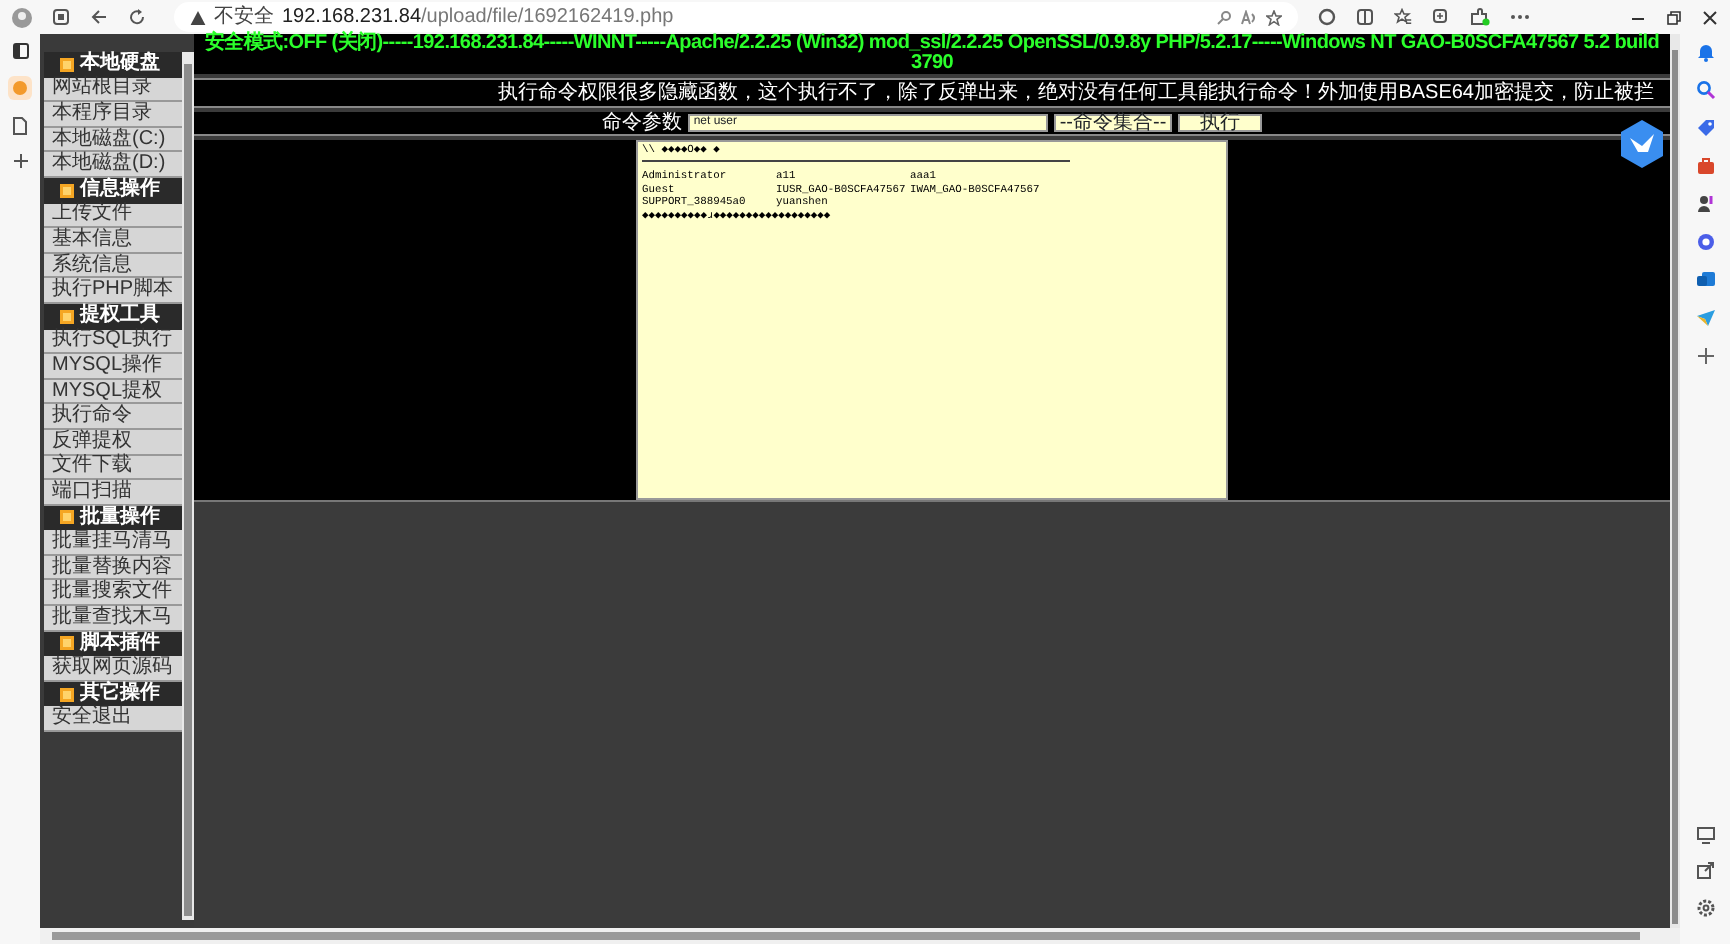 This screenshot has width=1730, height=944. What do you see at coordinates (113, 468) in the screenshot?
I see `menu-item: 文件下载` at bounding box center [113, 468].